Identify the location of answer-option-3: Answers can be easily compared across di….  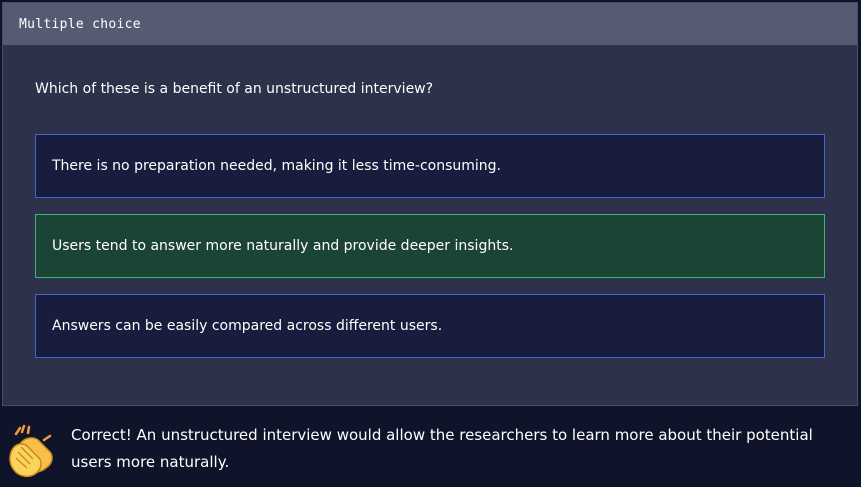
(430, 326).